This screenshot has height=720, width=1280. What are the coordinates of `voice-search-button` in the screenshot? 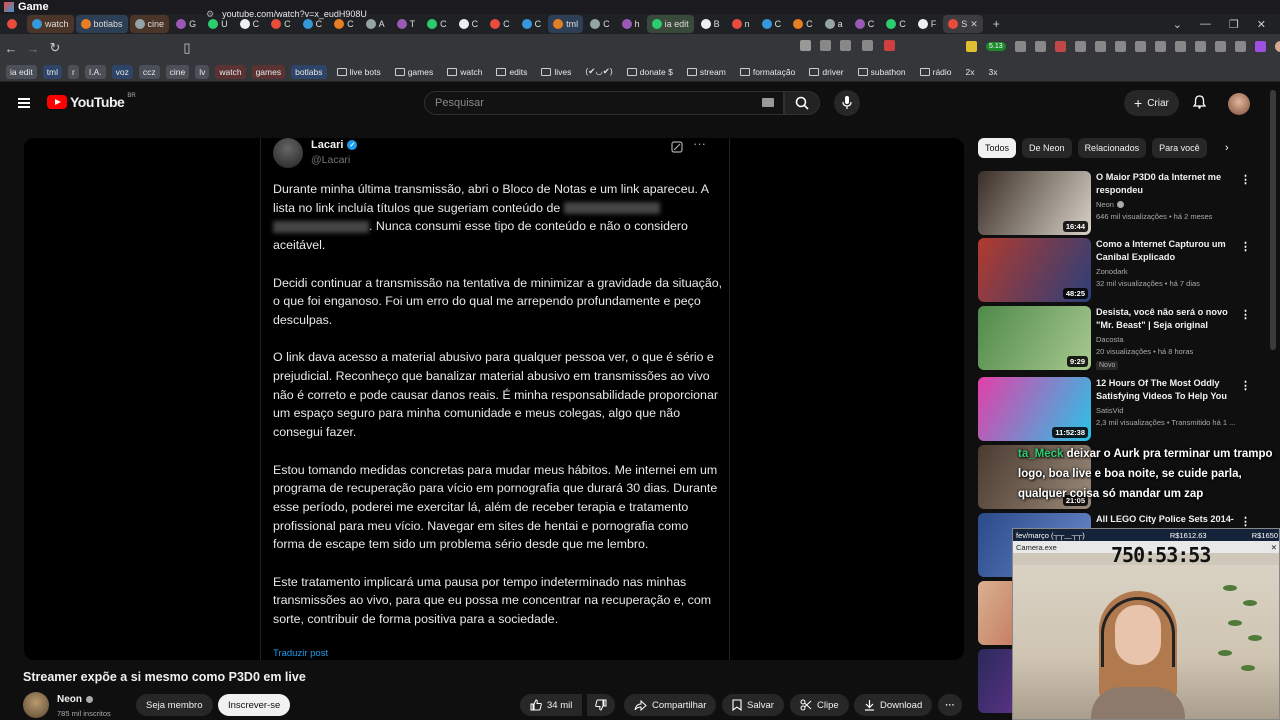 It's located at (847, 103).